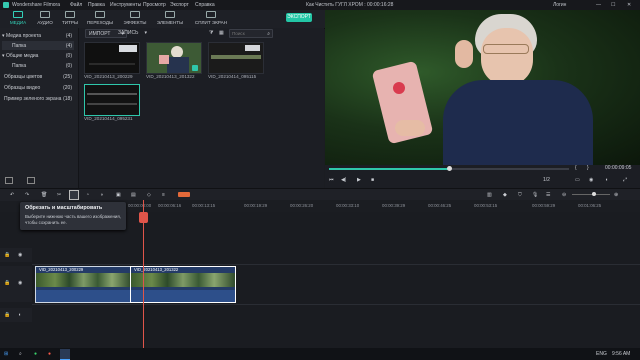  Describe the element at coordinates (83, 296) in the screenshot. I see `audio-waveform` at that location.